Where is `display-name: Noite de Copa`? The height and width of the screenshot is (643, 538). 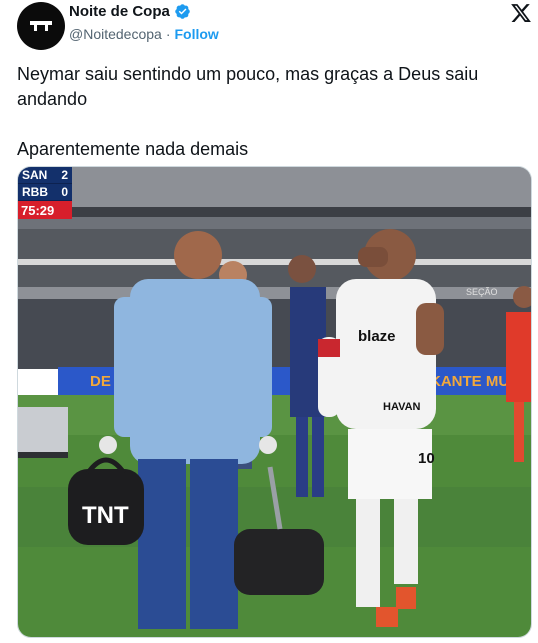
display-name: Noite de Copa is located at coordinates (119, 11).